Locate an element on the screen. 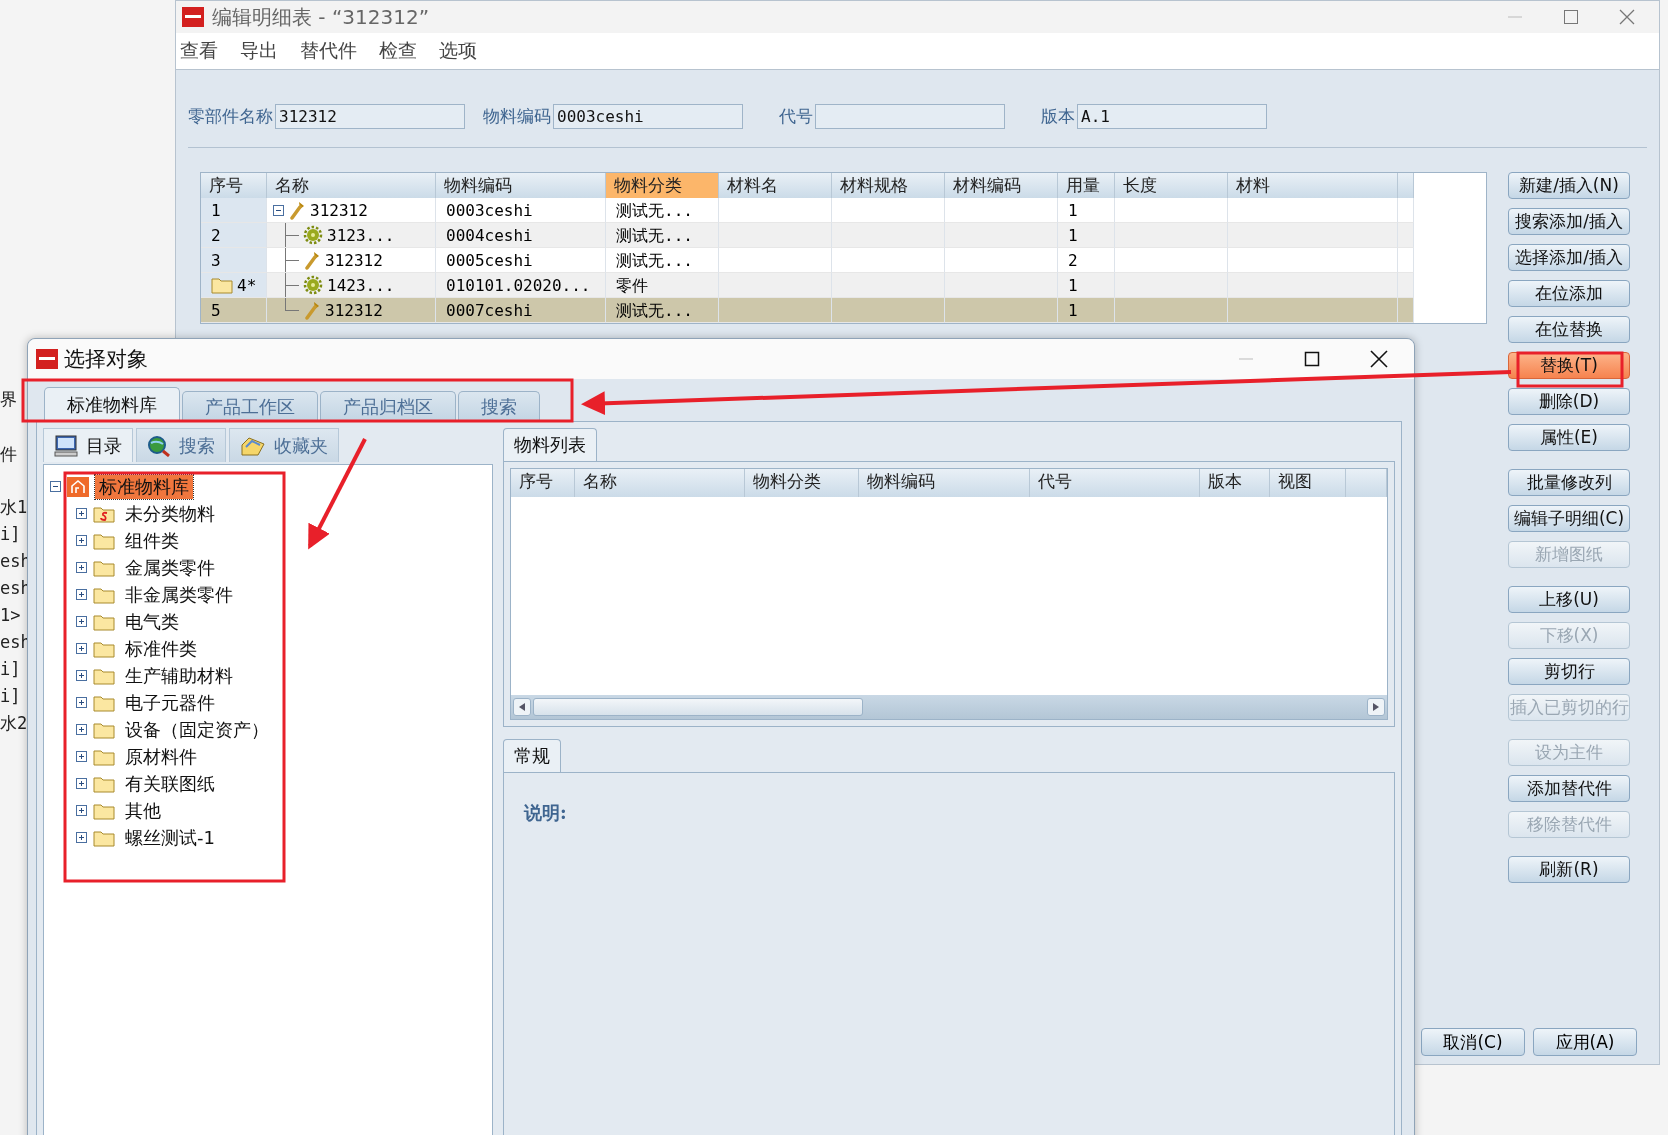  tree-item: 电子元器件 is located at coordinates (170, 702).